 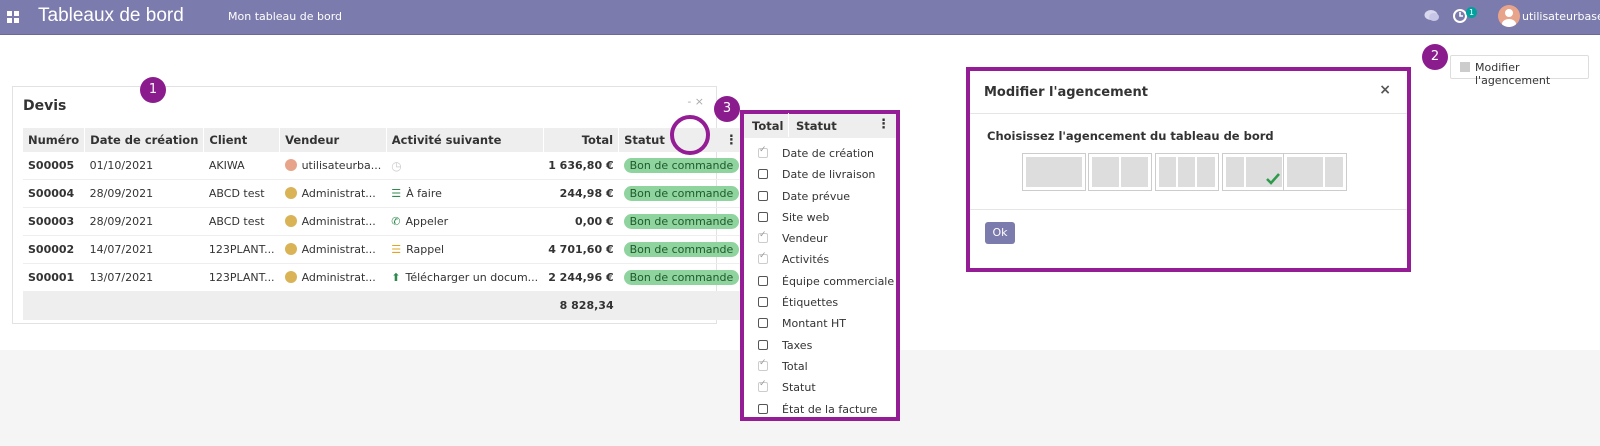 I want to click on cell-activite: Appeler, so click(x=427, y=221).